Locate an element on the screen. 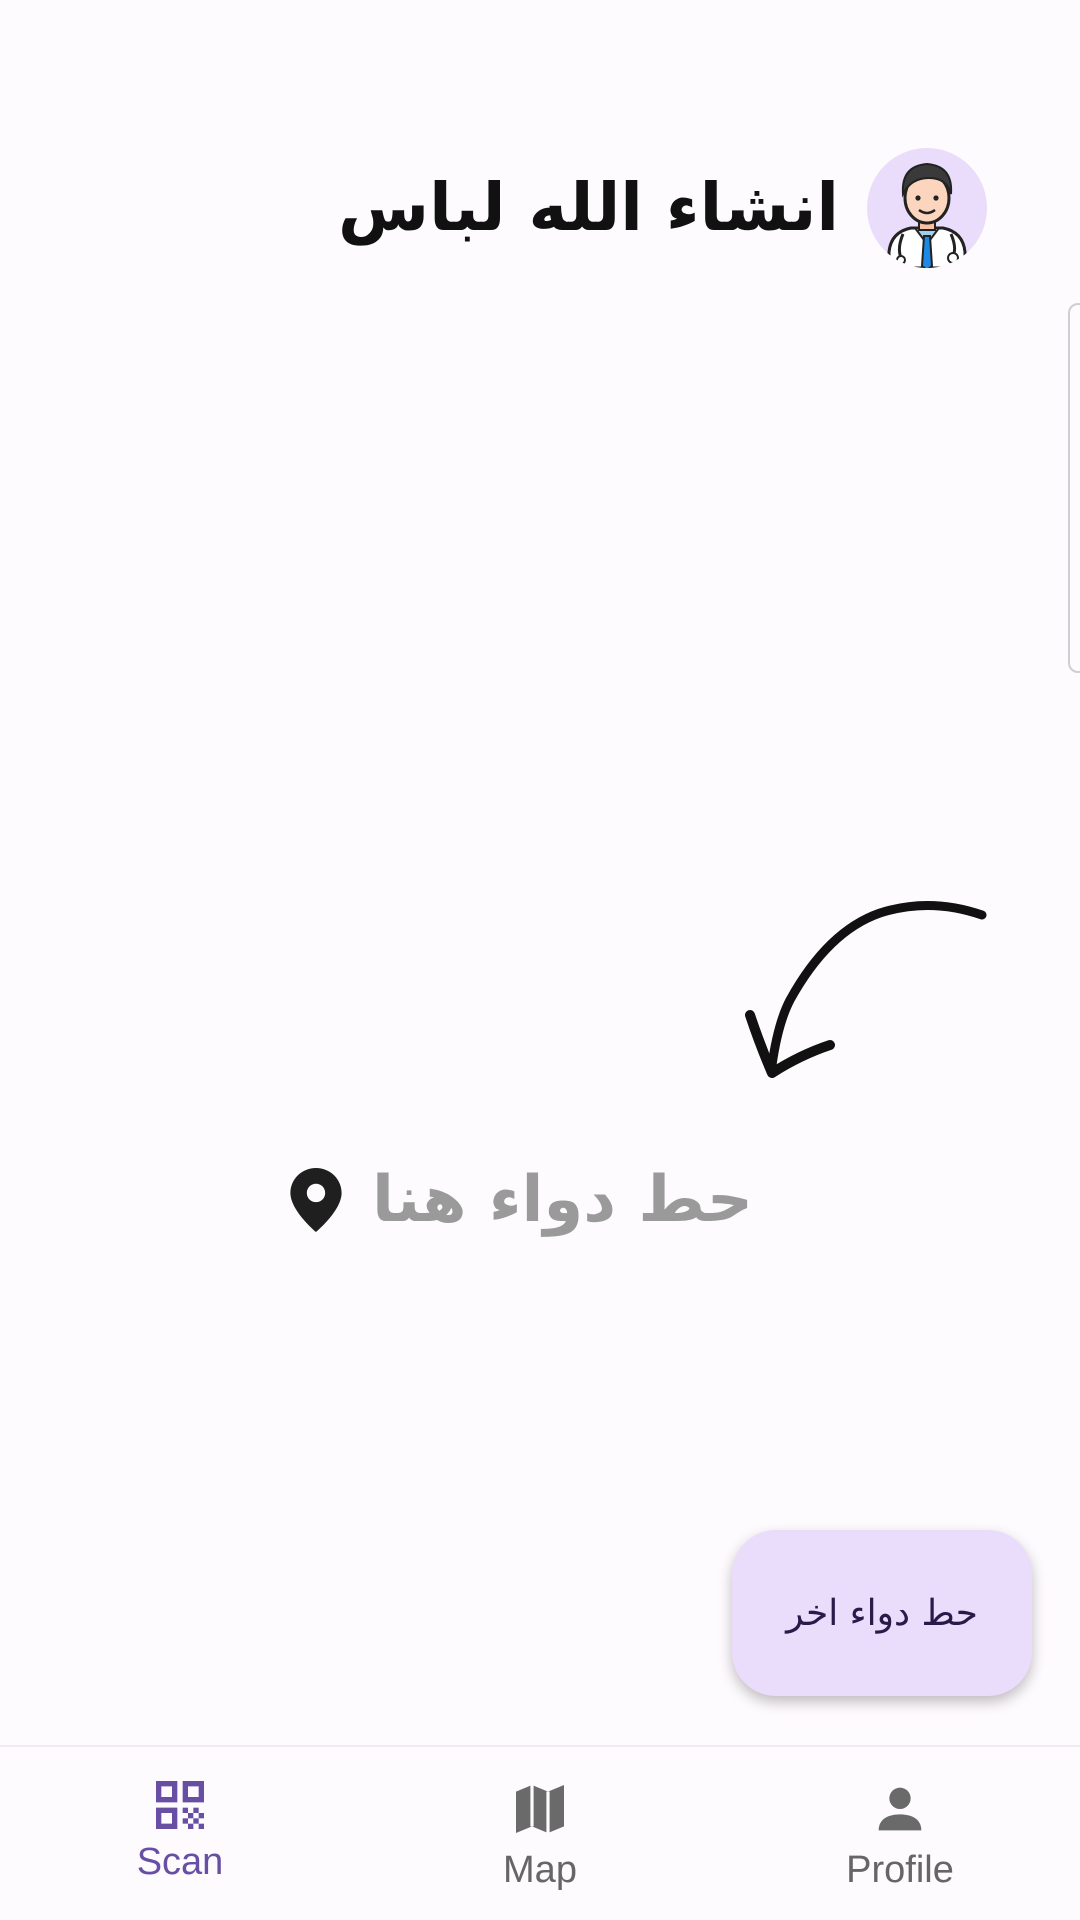  qr-code-icon is located at coordinates (180, 1805).